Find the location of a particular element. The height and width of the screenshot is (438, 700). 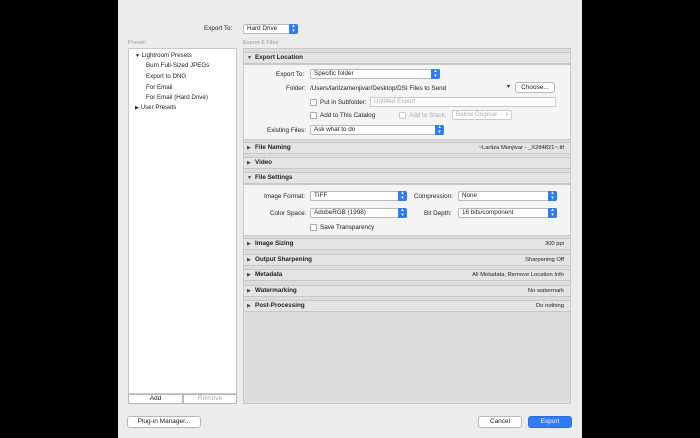

popup-value: TIFF is located at coordinates (321, 195).